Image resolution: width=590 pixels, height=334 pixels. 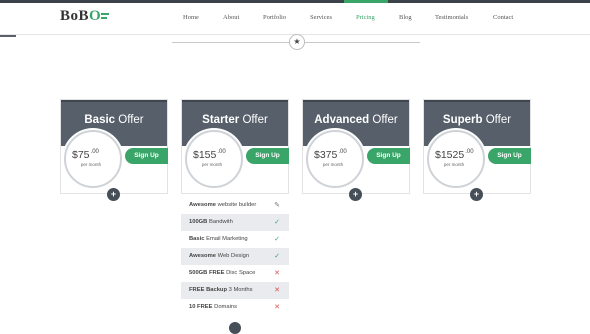 I want to click on pricing-card-basic: Basic Offer $75.00 per month Sign Up +, so click(x=114, y=150).